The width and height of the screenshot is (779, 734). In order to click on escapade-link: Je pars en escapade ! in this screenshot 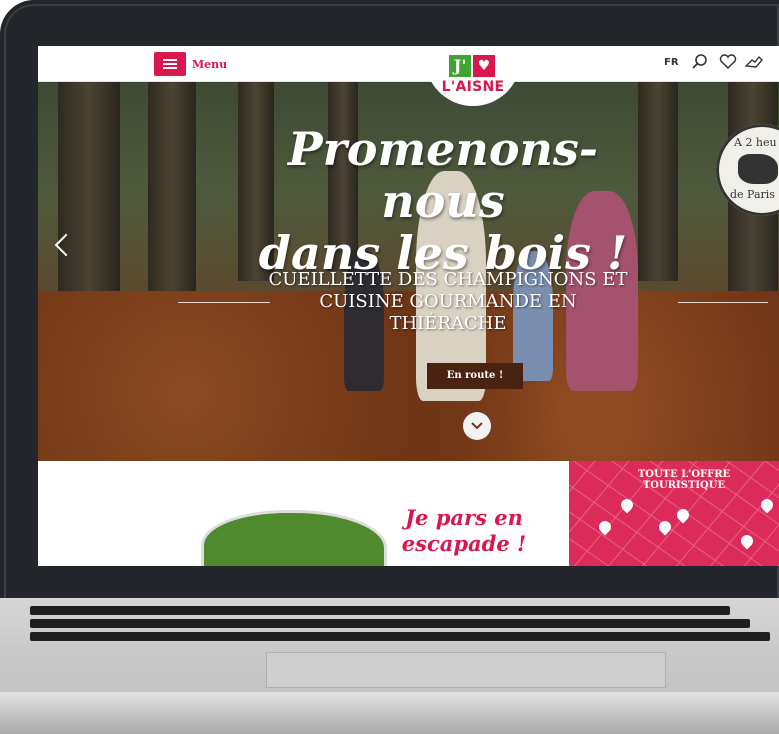, I will do `click(464, 531)`.